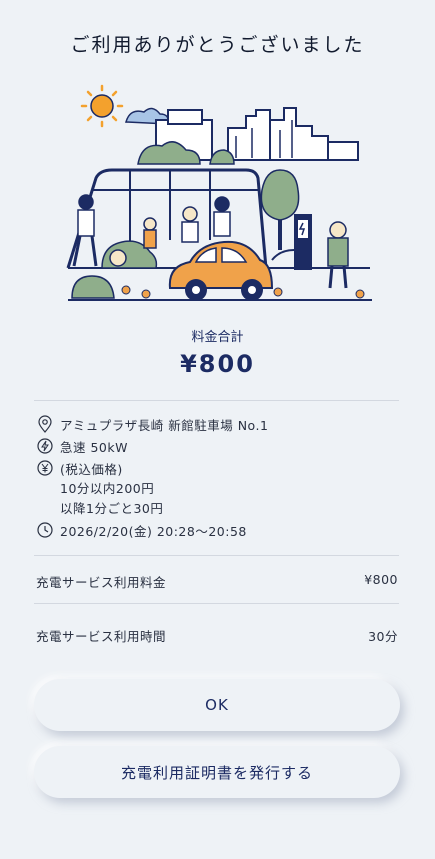 This screenshot has height=859, width=435. Describe the element at coordinates (217, 45) in the screenshot. I see `page-title: ご利用ありがとうございました` at that location.